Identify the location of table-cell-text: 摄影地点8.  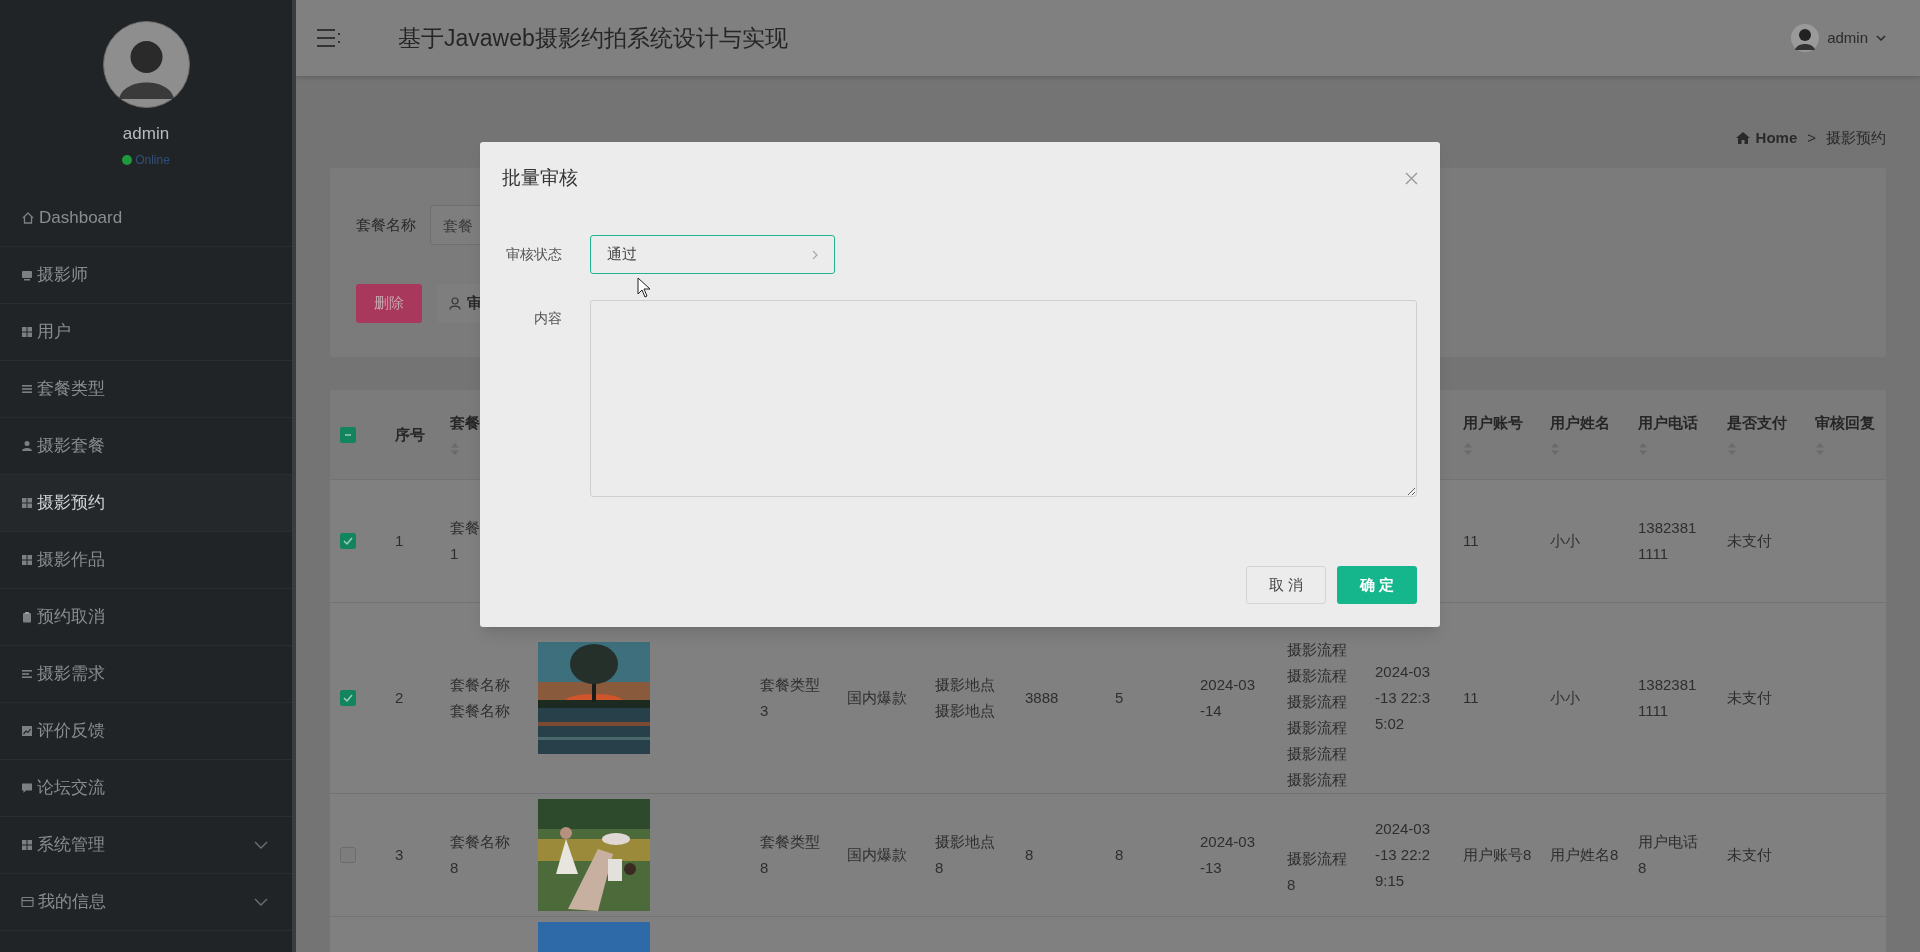
(965, 855).